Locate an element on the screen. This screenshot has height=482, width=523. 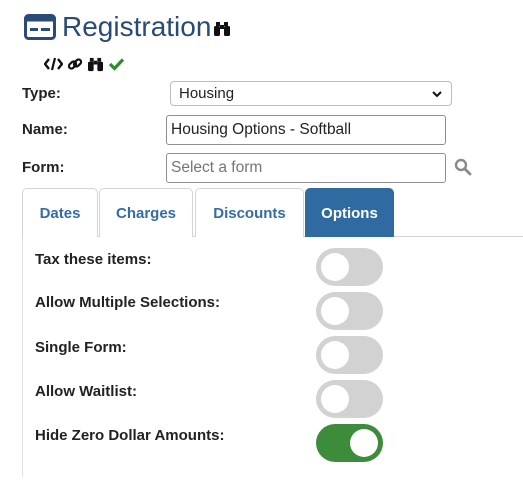
search-icon is located at coordinates (463, 167).